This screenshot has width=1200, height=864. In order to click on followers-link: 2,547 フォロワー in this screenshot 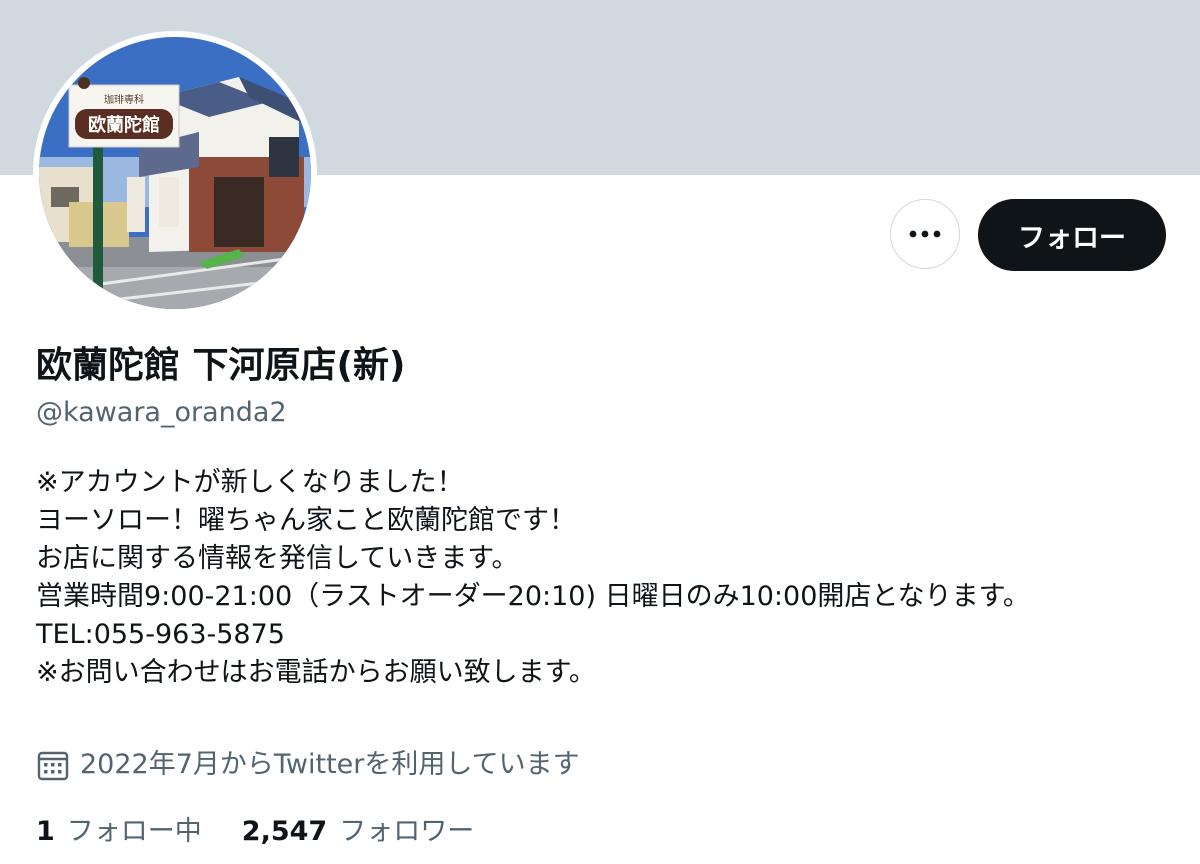, I will do `click(358, 832)`.